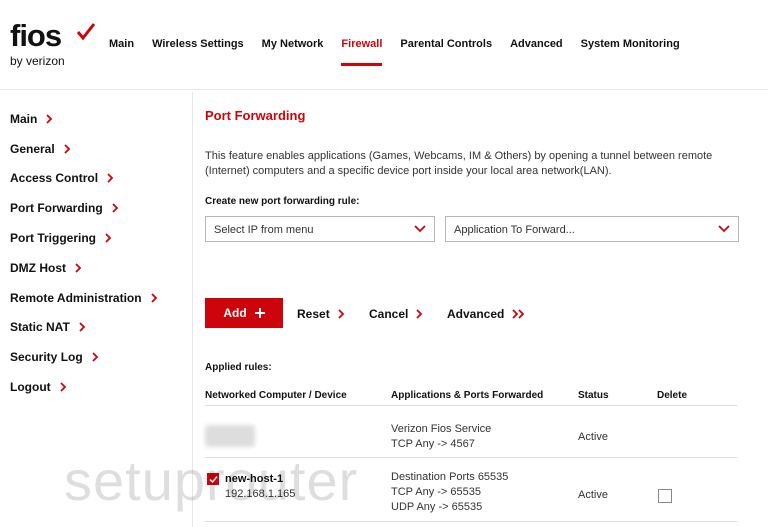 The image size is (768, 527). I want to click on column-header: Status, so click(593, 395).